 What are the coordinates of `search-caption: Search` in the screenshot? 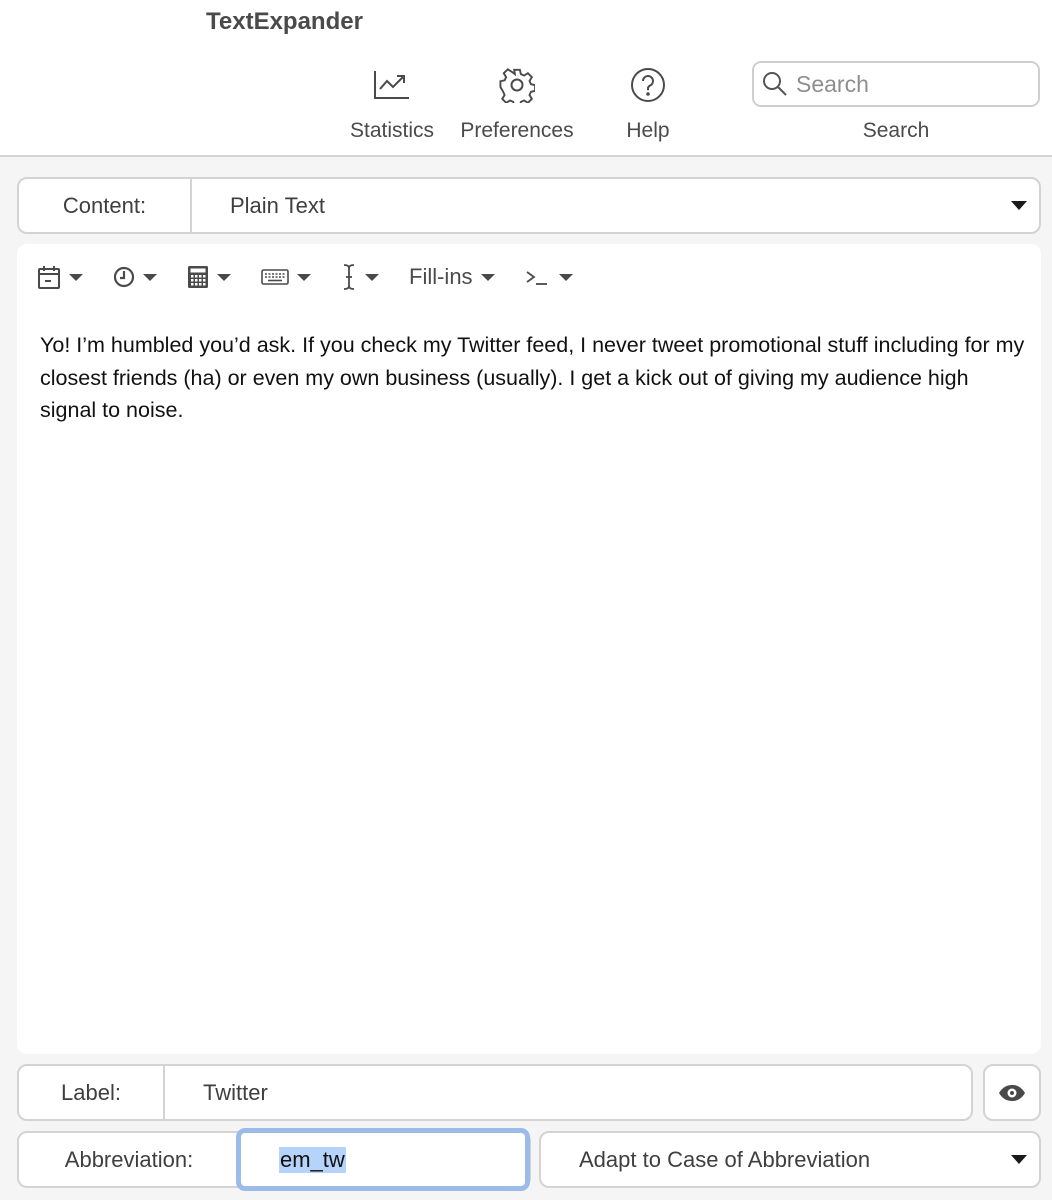 It's located at (896, 130).